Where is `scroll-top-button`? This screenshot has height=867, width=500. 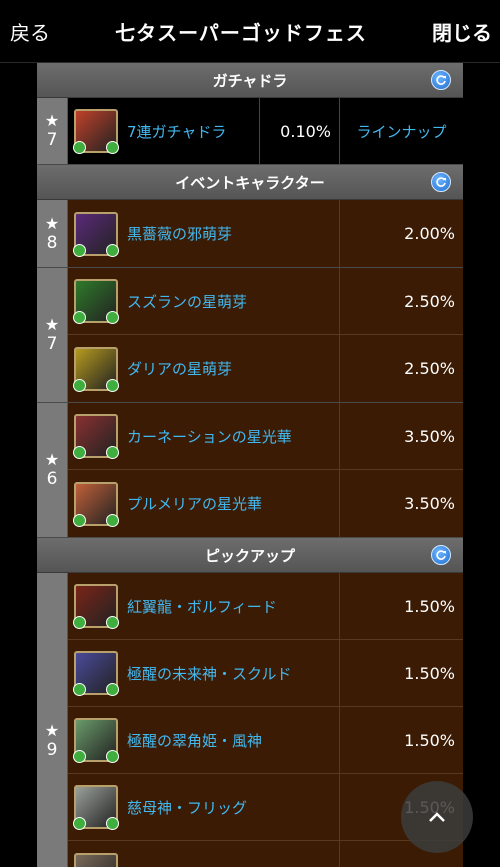
scroll-top-button is located at coordinates (437, 817).